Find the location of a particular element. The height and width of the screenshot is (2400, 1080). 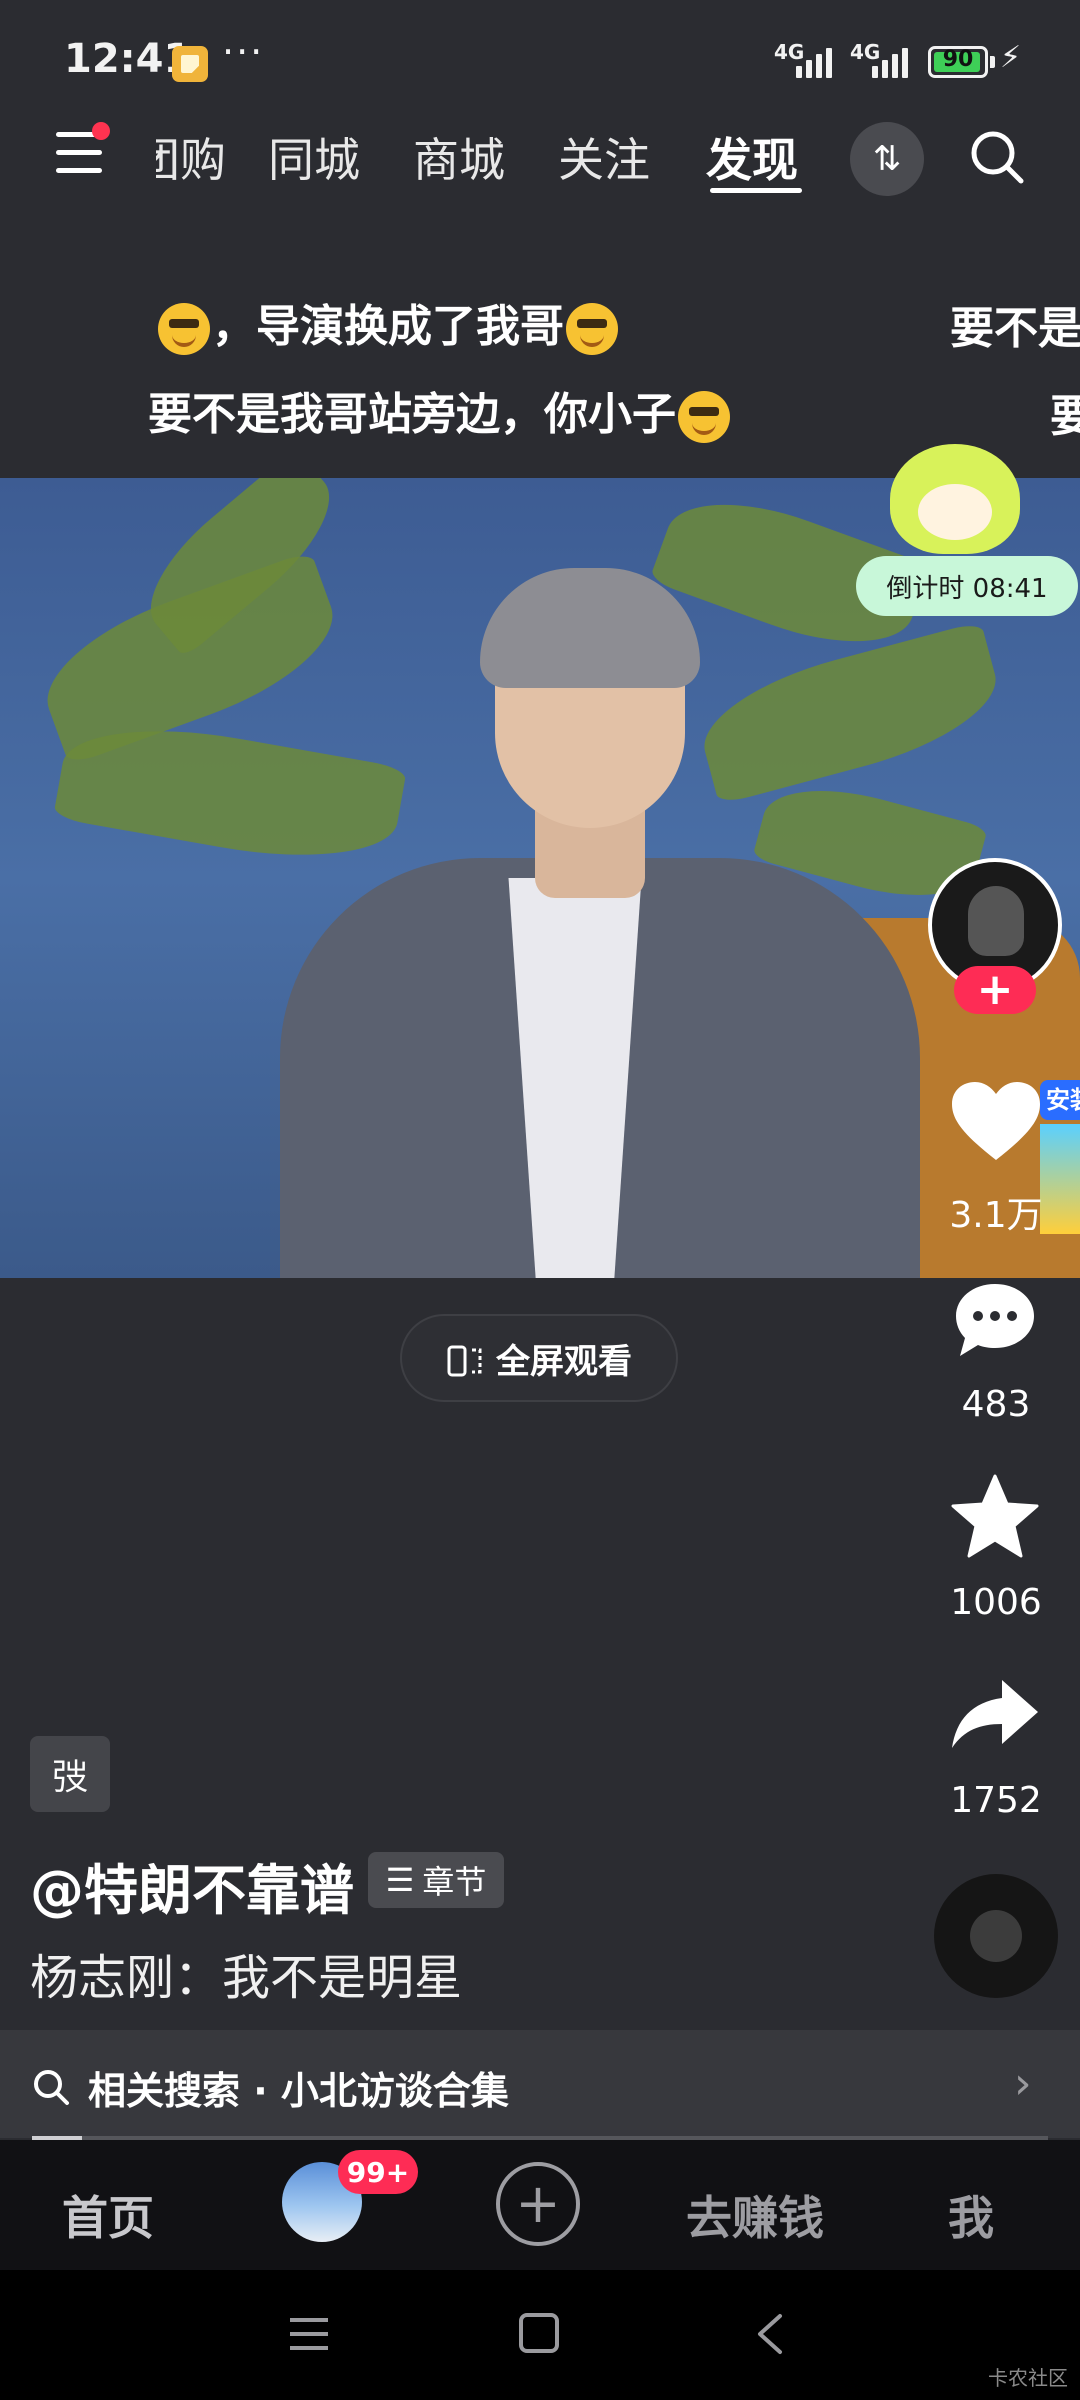

tab-following: 关注 is located at coordinates (604, 157).